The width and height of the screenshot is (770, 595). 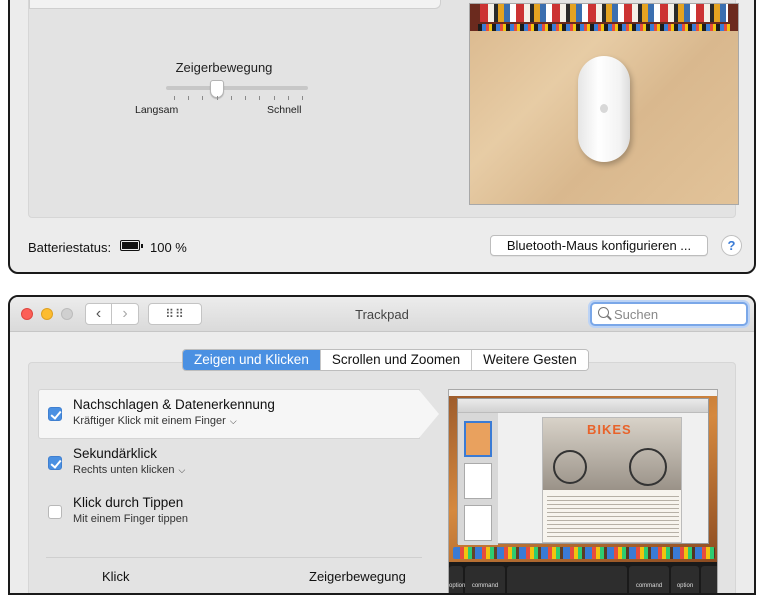 I want to click on preview-document-page: BIKES, so click(x=612, y=480).